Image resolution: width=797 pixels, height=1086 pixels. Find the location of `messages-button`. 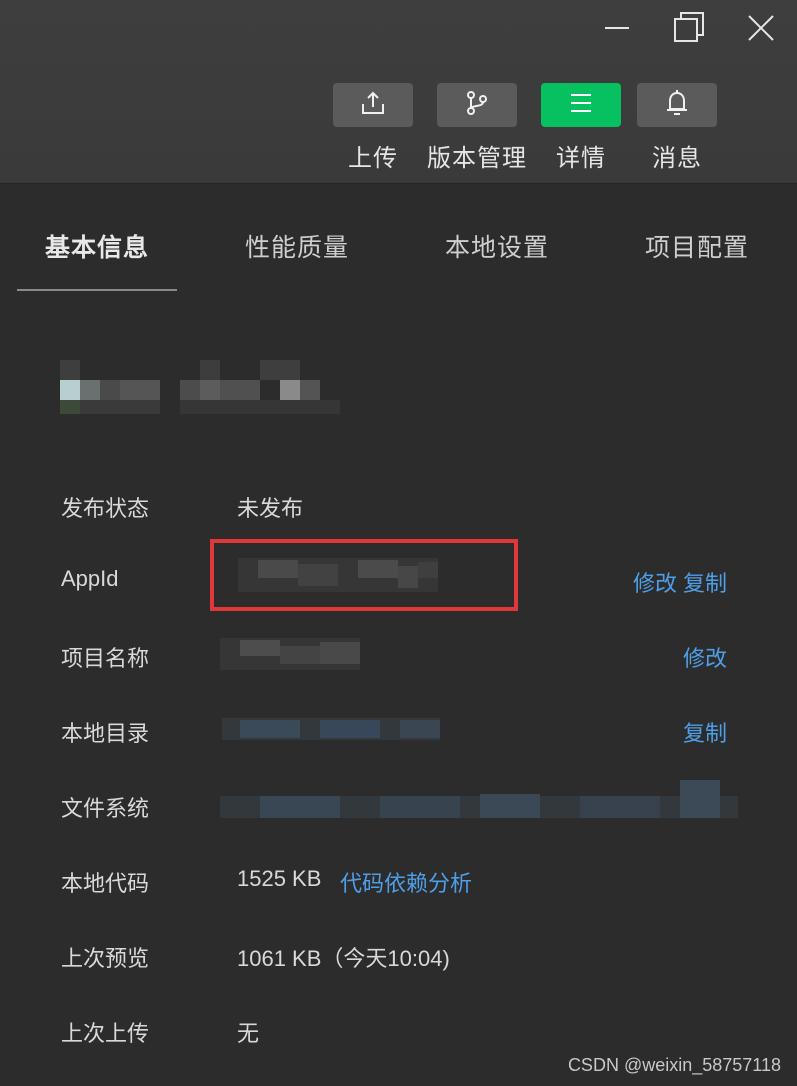

messages-button is located at coordinates (677, 105).